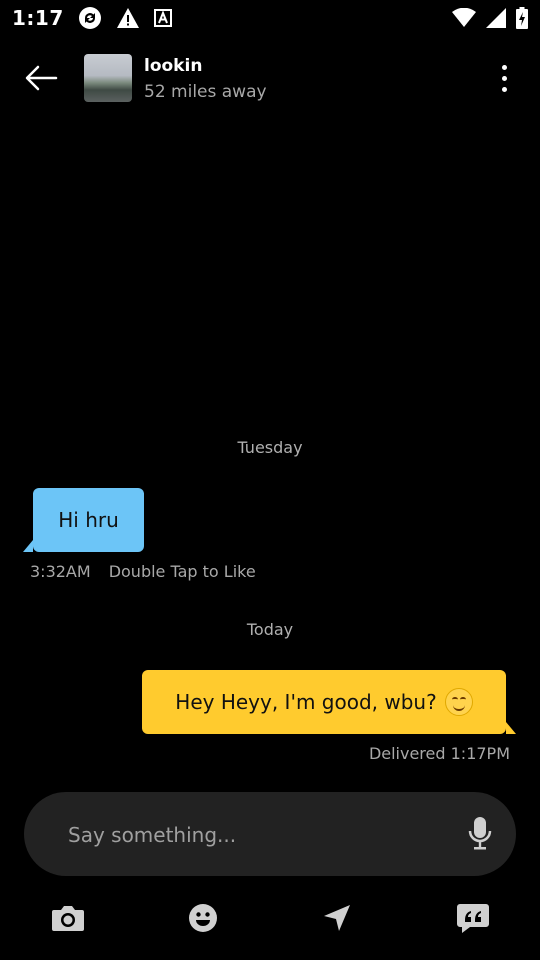  Describe the element at coordinates (162, 18) in the screenshot. I see `a-box-icon` at that location.